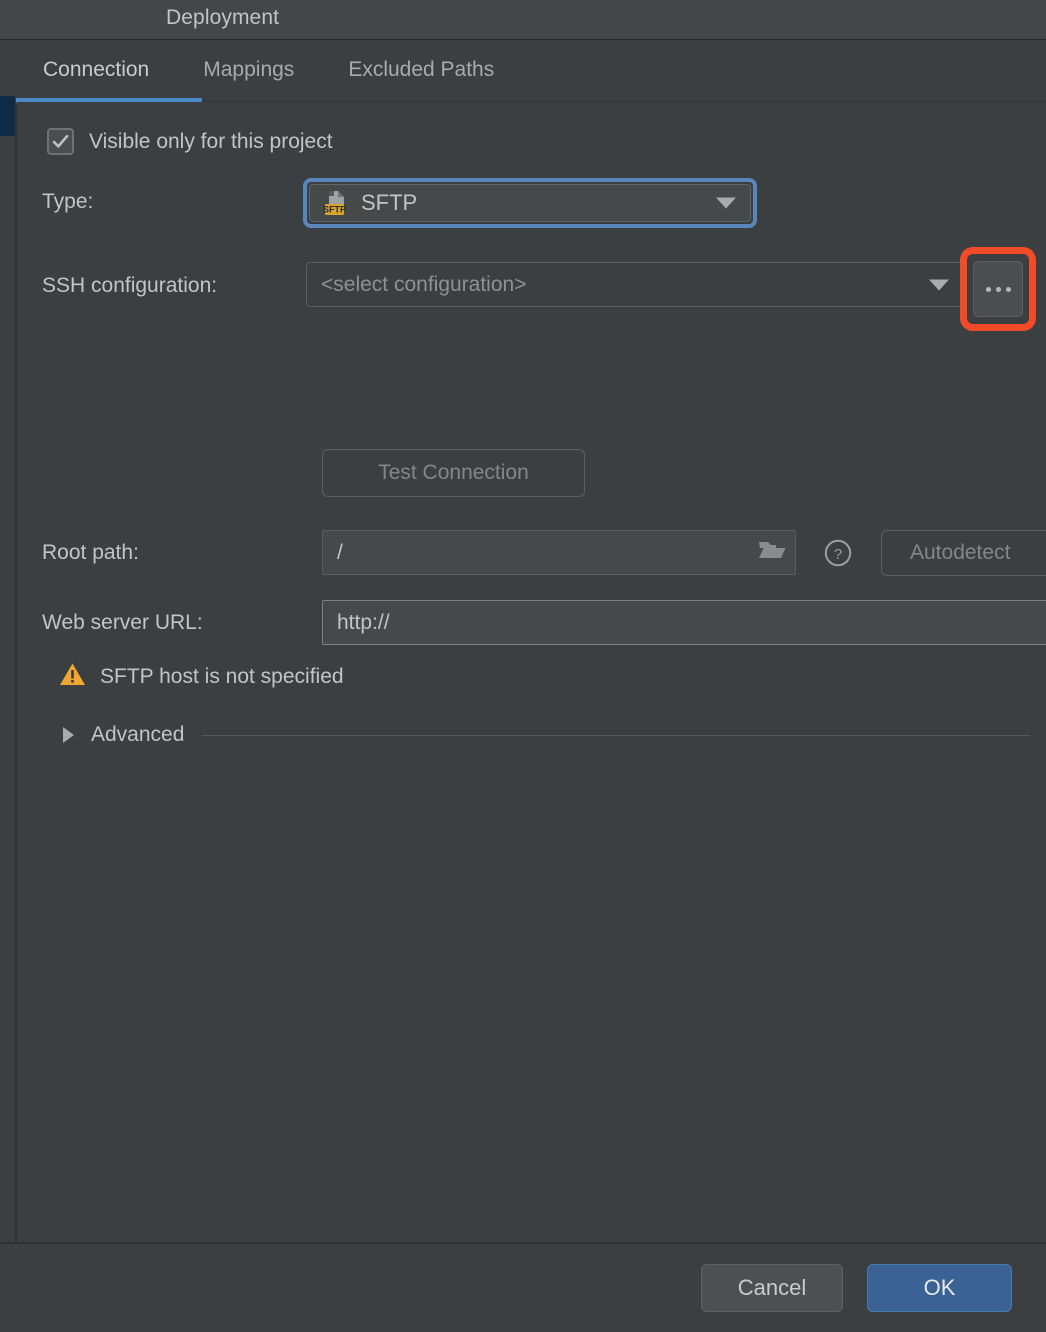  What do you see at coordinates (222, 676) in the screenshot?
I see `validation-warning-text: SFTP host is not specified` at bounding box center [222, 676].